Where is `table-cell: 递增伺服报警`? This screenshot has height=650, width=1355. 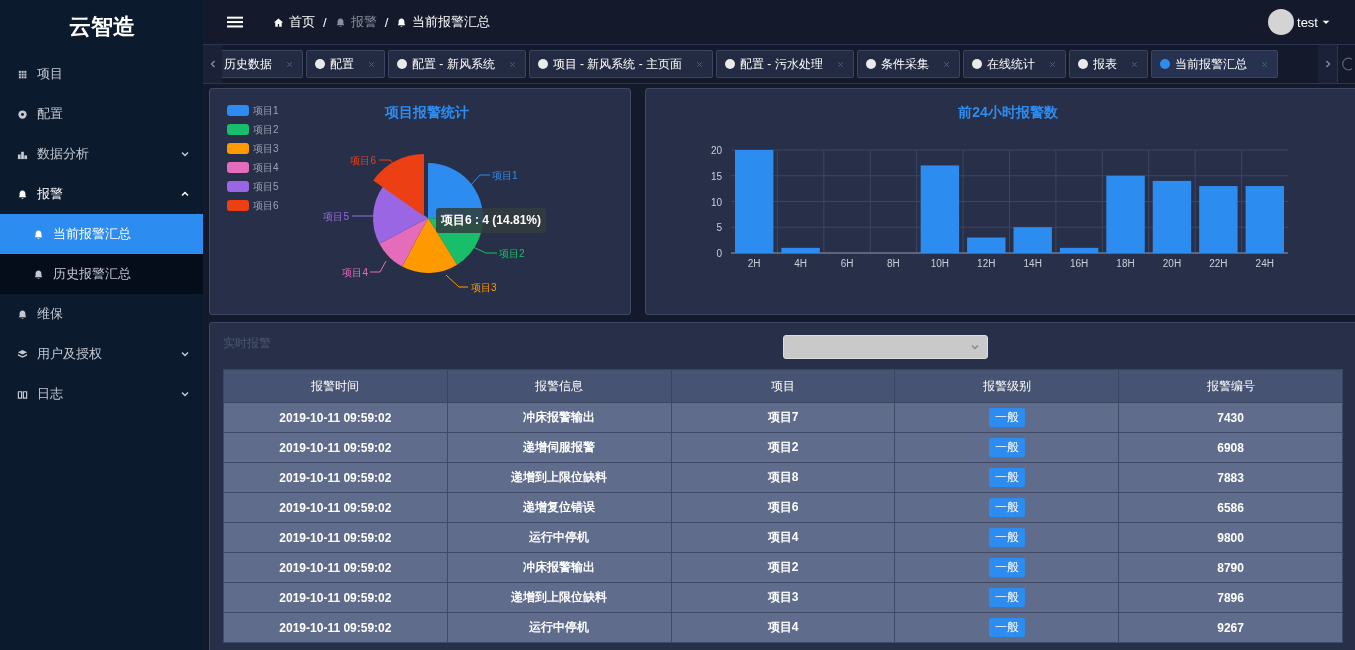
table-cell: 递增伺服报警 is located at coordinates (559, 447).